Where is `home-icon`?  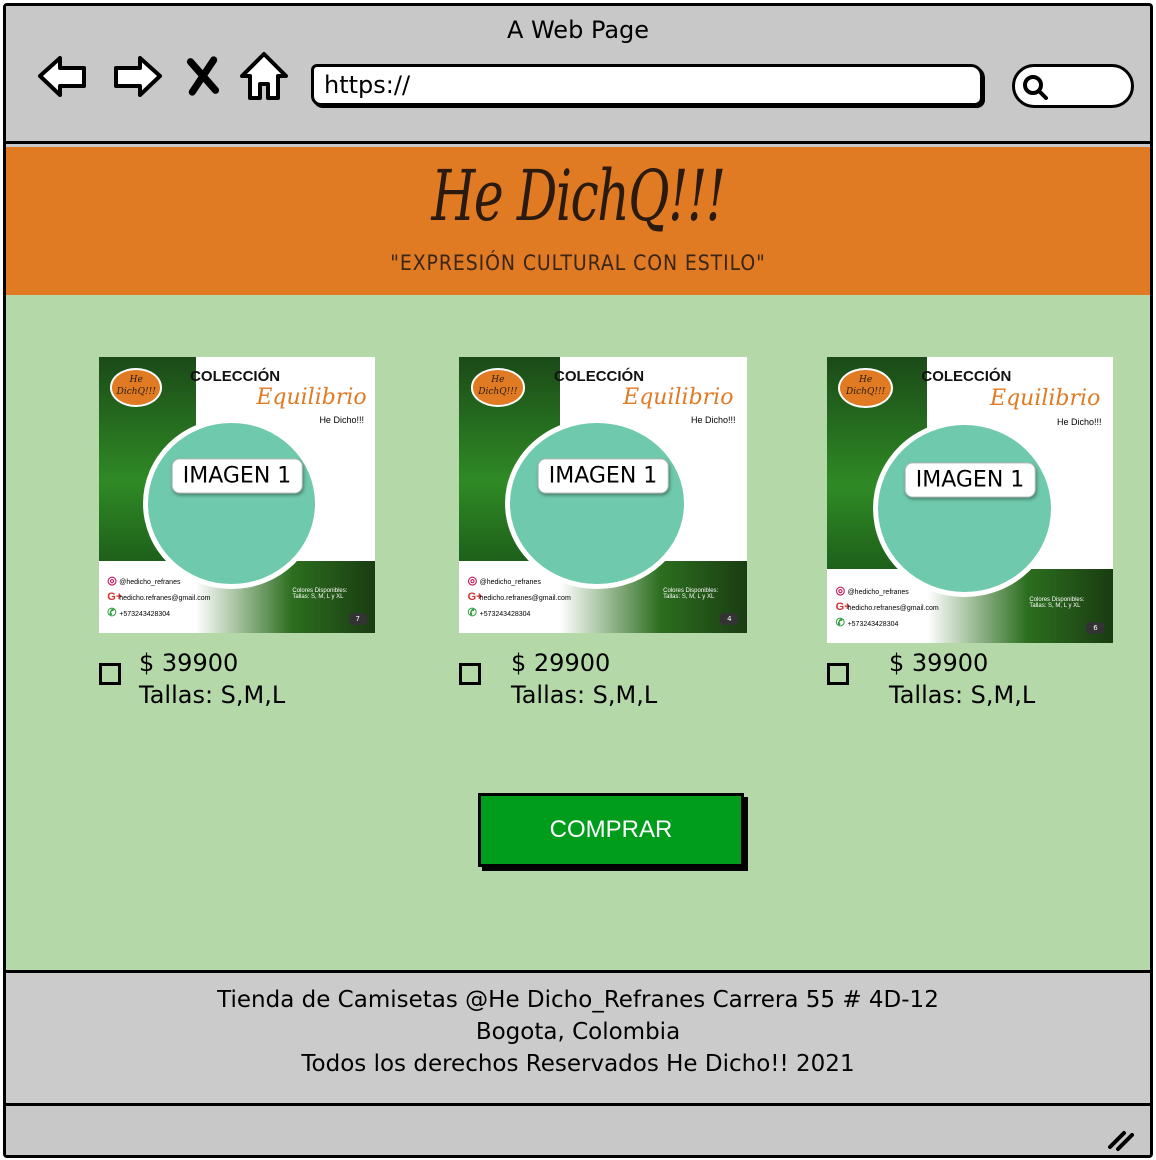 home-icon is located at coordinates (264, 76).